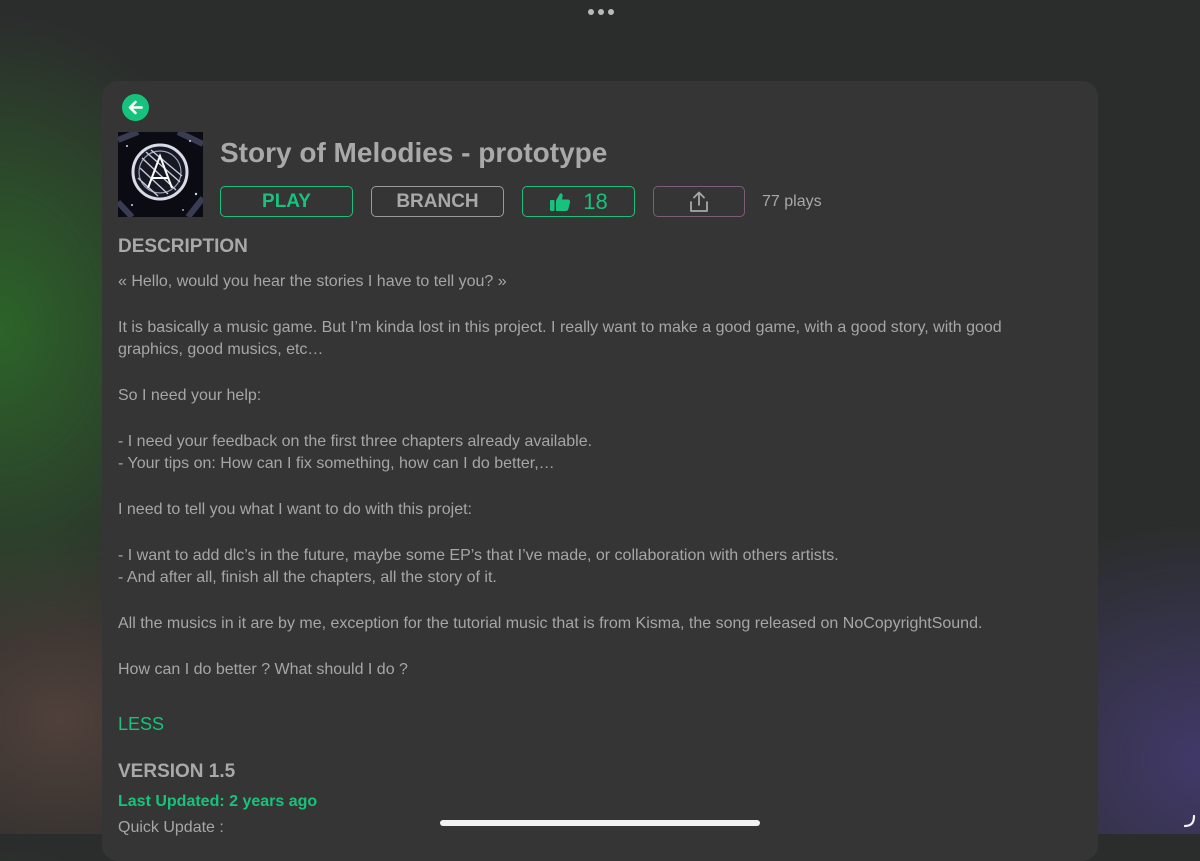 This screenshot has height=861, width=1200. I want to click on back-button, so click(135, 107).